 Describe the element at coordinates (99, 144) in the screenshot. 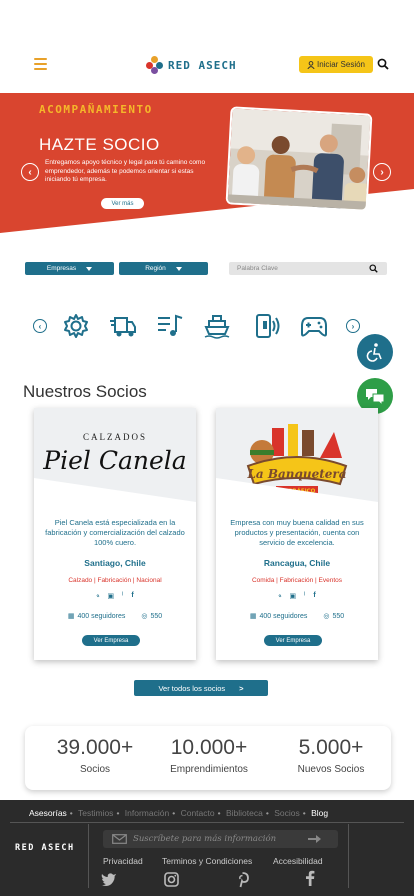

I see `hero-title: HAZTE SOCIO` at that location.